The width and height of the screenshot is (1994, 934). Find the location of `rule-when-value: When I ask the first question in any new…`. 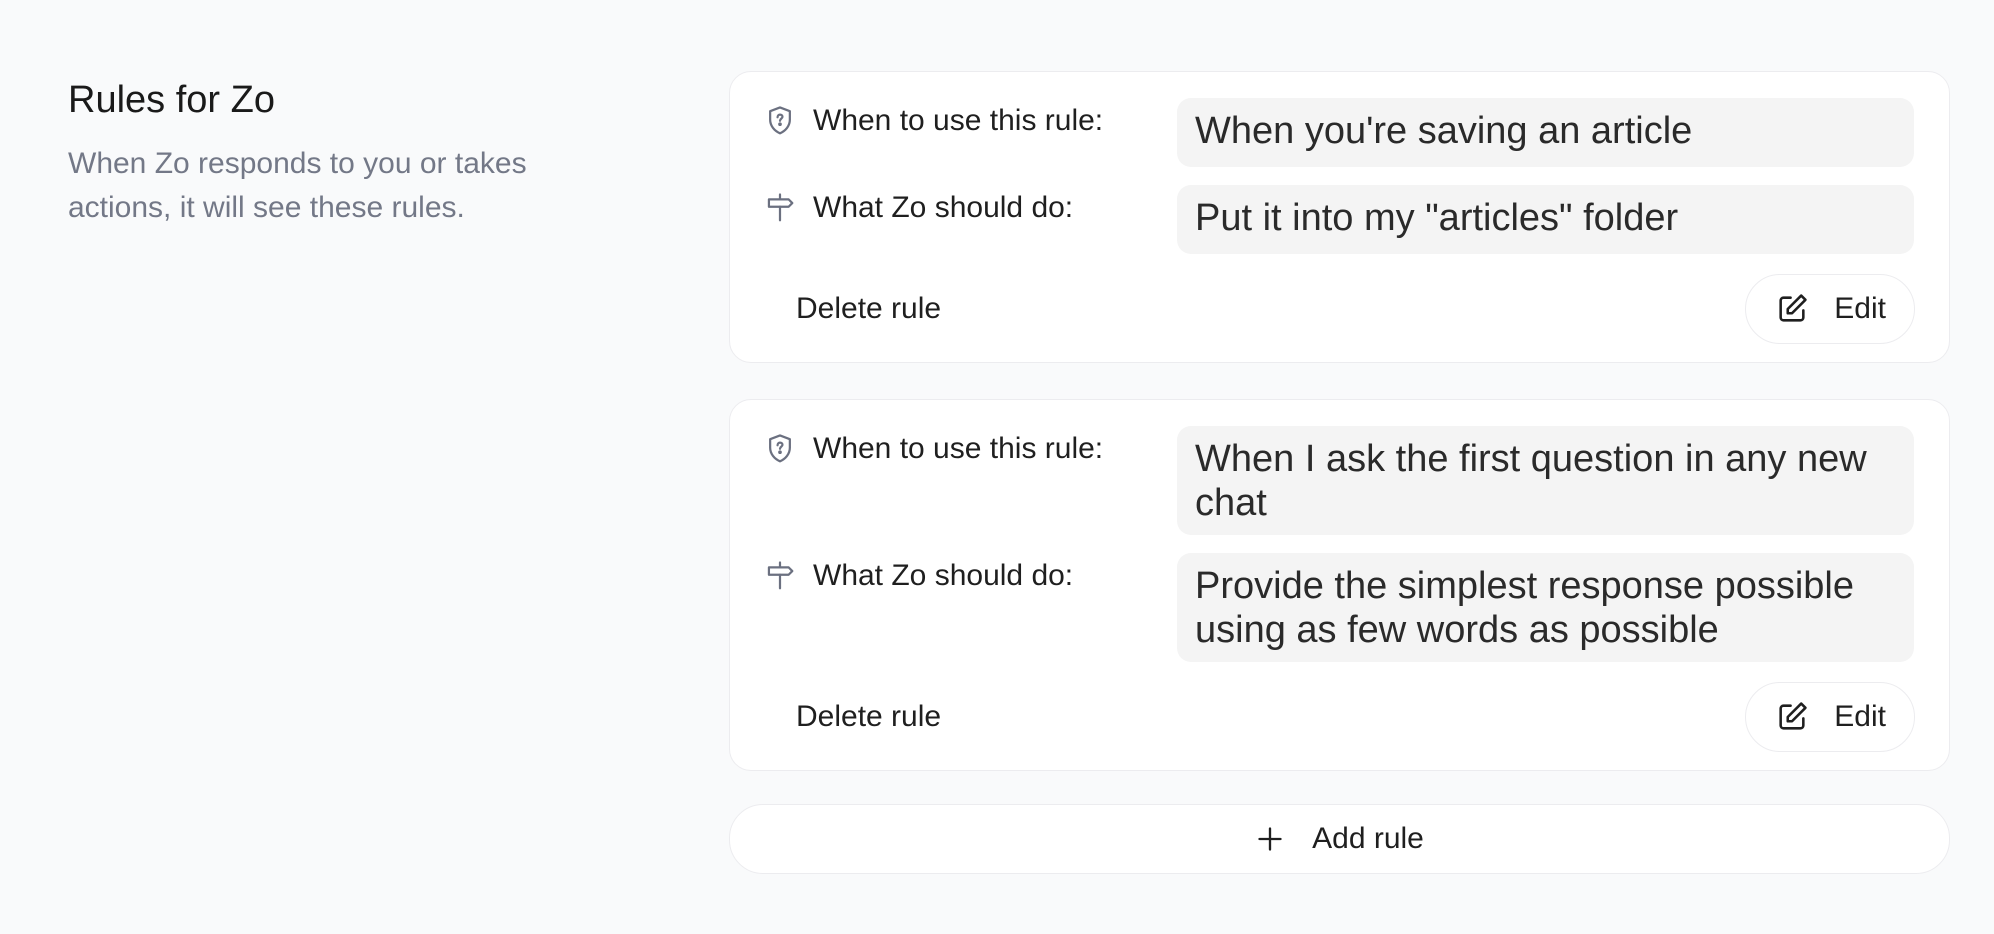

rule-when-value: When I ask the first question in any new… is located at coordinates (1545, 480).